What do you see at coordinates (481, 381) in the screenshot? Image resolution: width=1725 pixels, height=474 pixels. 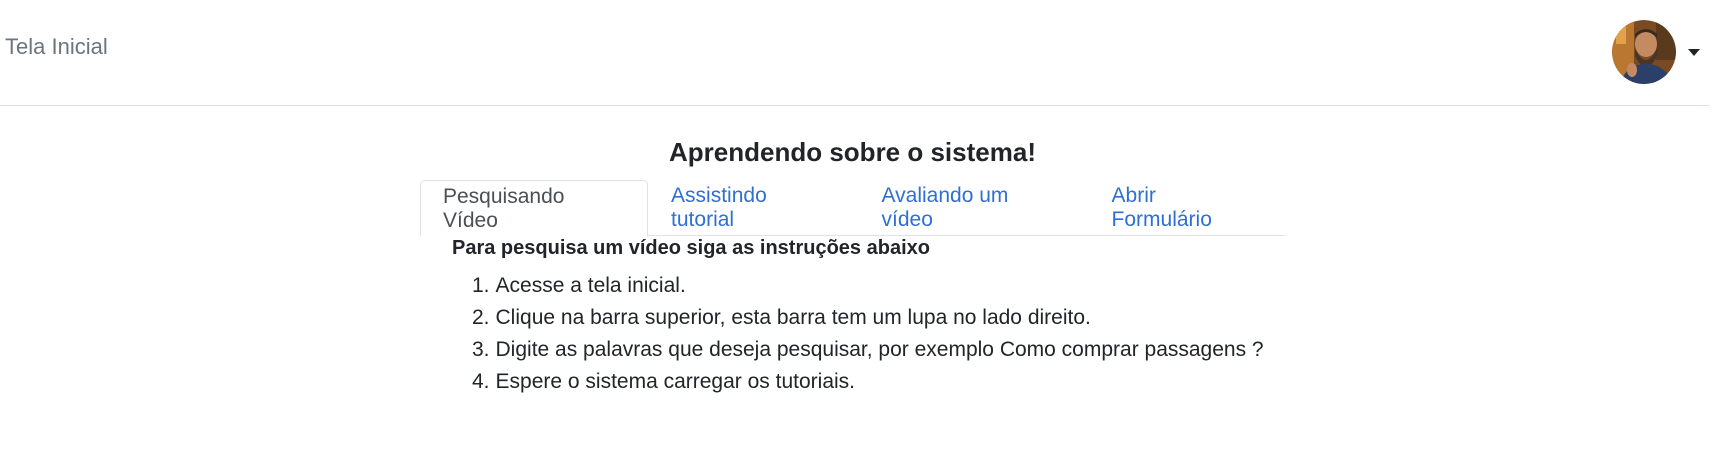 I see `step-number: 4.` at bounding box center [481, 381].